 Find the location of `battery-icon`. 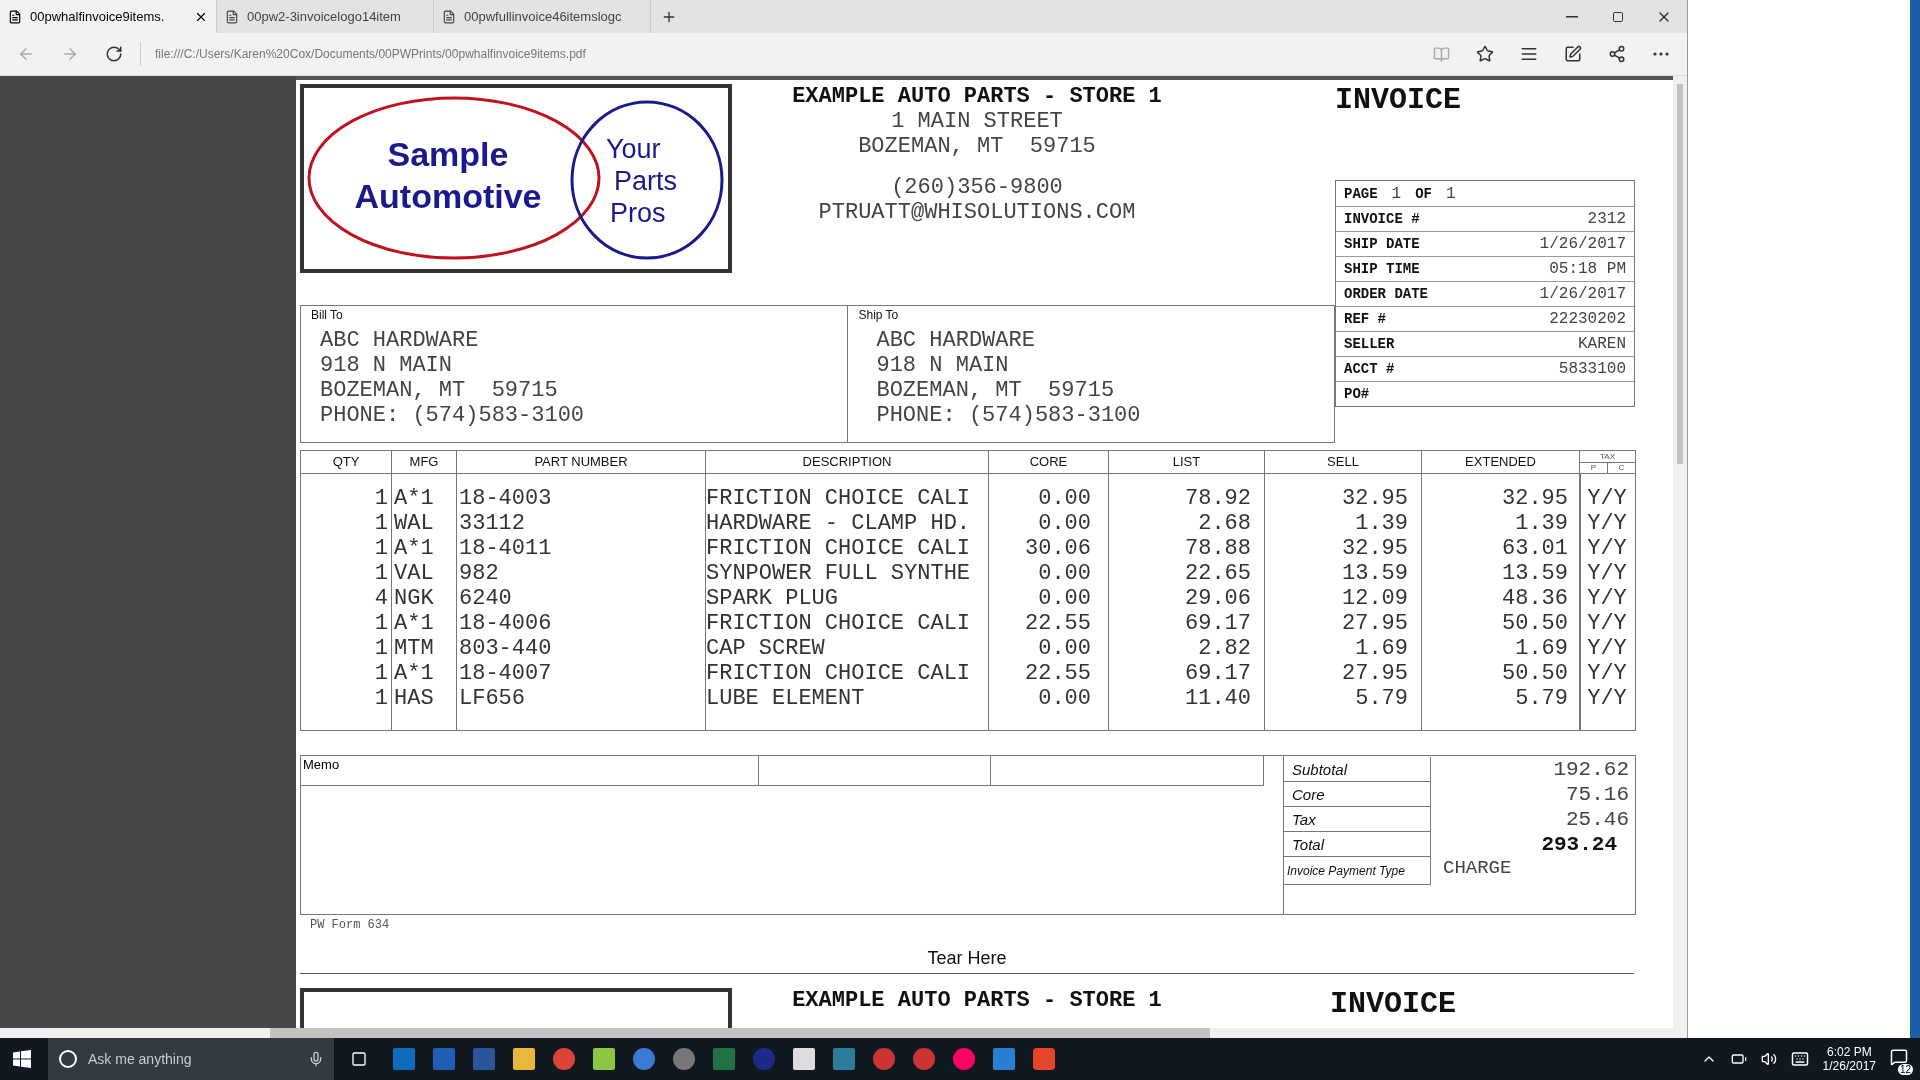

battery-icon is located at coordinates (1738, 1059).